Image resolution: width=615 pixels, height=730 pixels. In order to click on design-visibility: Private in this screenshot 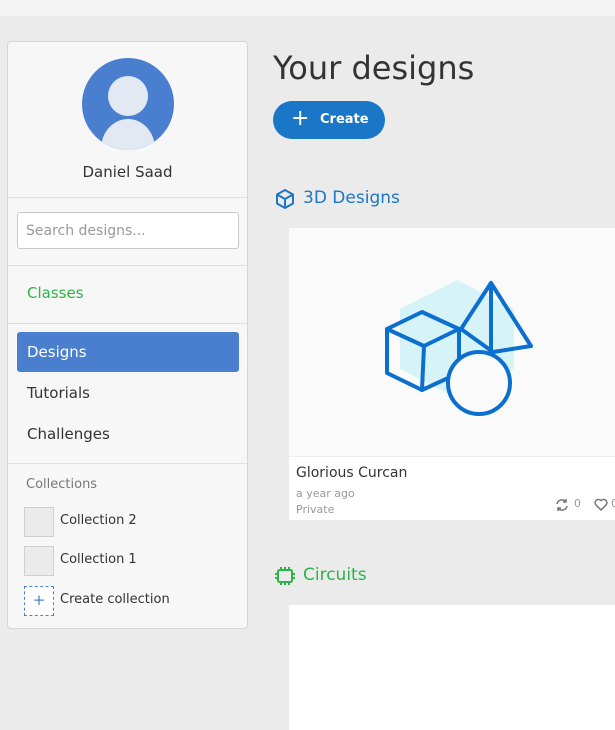, I will do `click(315, 509)`.